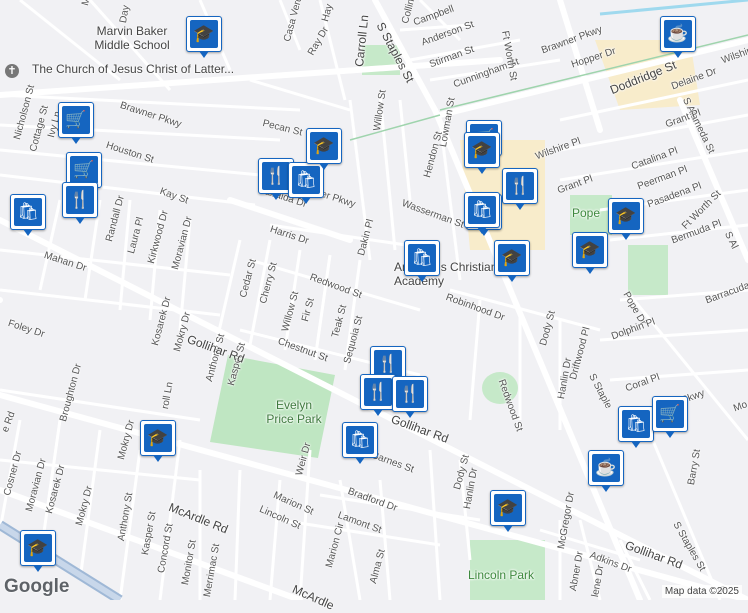  What do you see at coordinates (132, 38) in the screenshot?
I see `school-label-marvin: Marvin Baker Middle School` at bounding box center [132, 38].